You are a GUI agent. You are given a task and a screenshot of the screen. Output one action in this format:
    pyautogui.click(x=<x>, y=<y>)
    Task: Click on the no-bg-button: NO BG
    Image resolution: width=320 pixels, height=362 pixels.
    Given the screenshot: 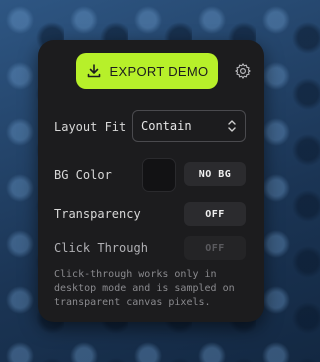 What is the action you would take?
    pyautogui.click(x=215, y=174)
    